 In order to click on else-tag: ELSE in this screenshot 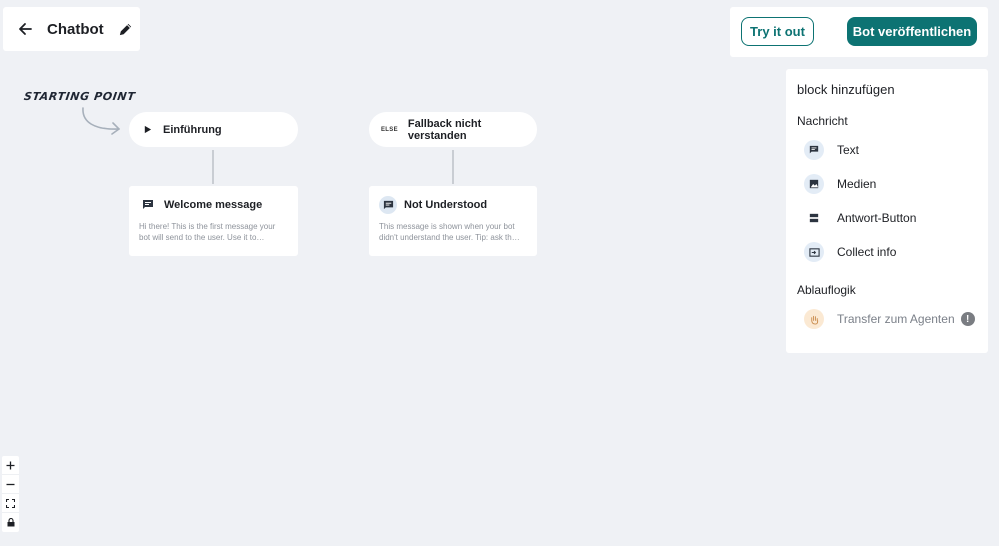, I will do `click(389, 129)`.